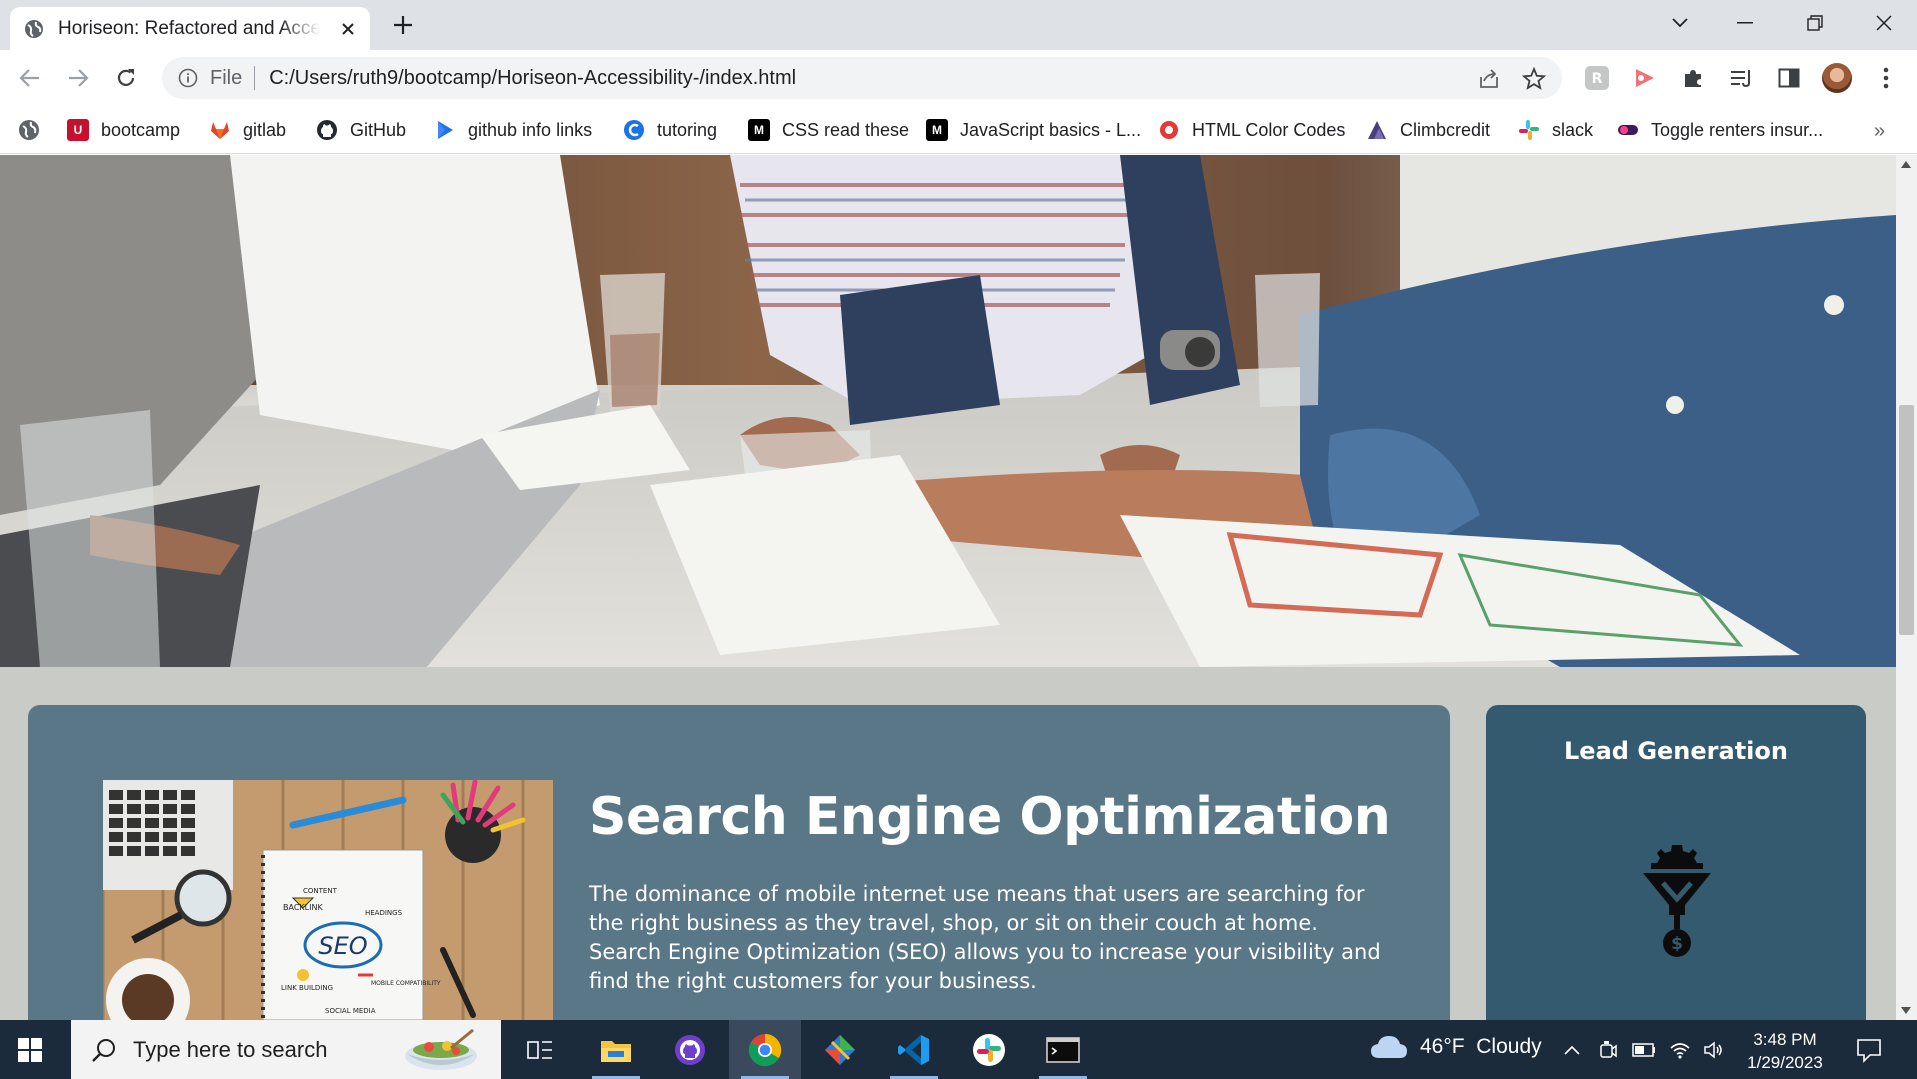  Describe the element at coordinates (1745, 23) in the screenshot. I see `minimize-icon` at that location.